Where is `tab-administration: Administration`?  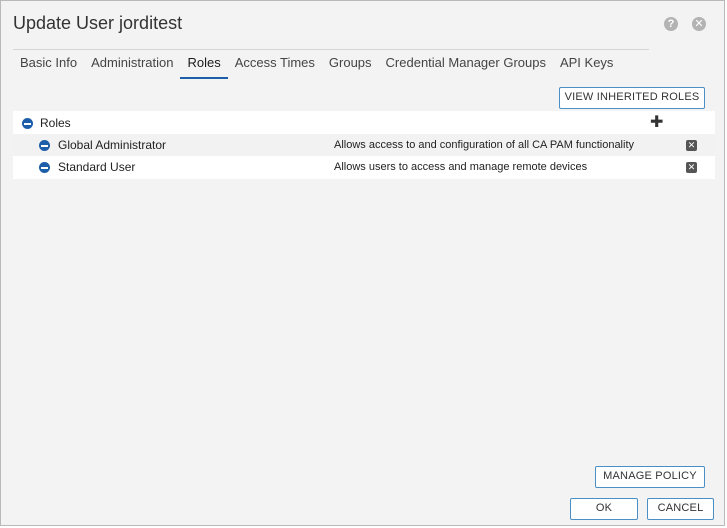
tab-administration: Administration is located at coordinates (132, 66).